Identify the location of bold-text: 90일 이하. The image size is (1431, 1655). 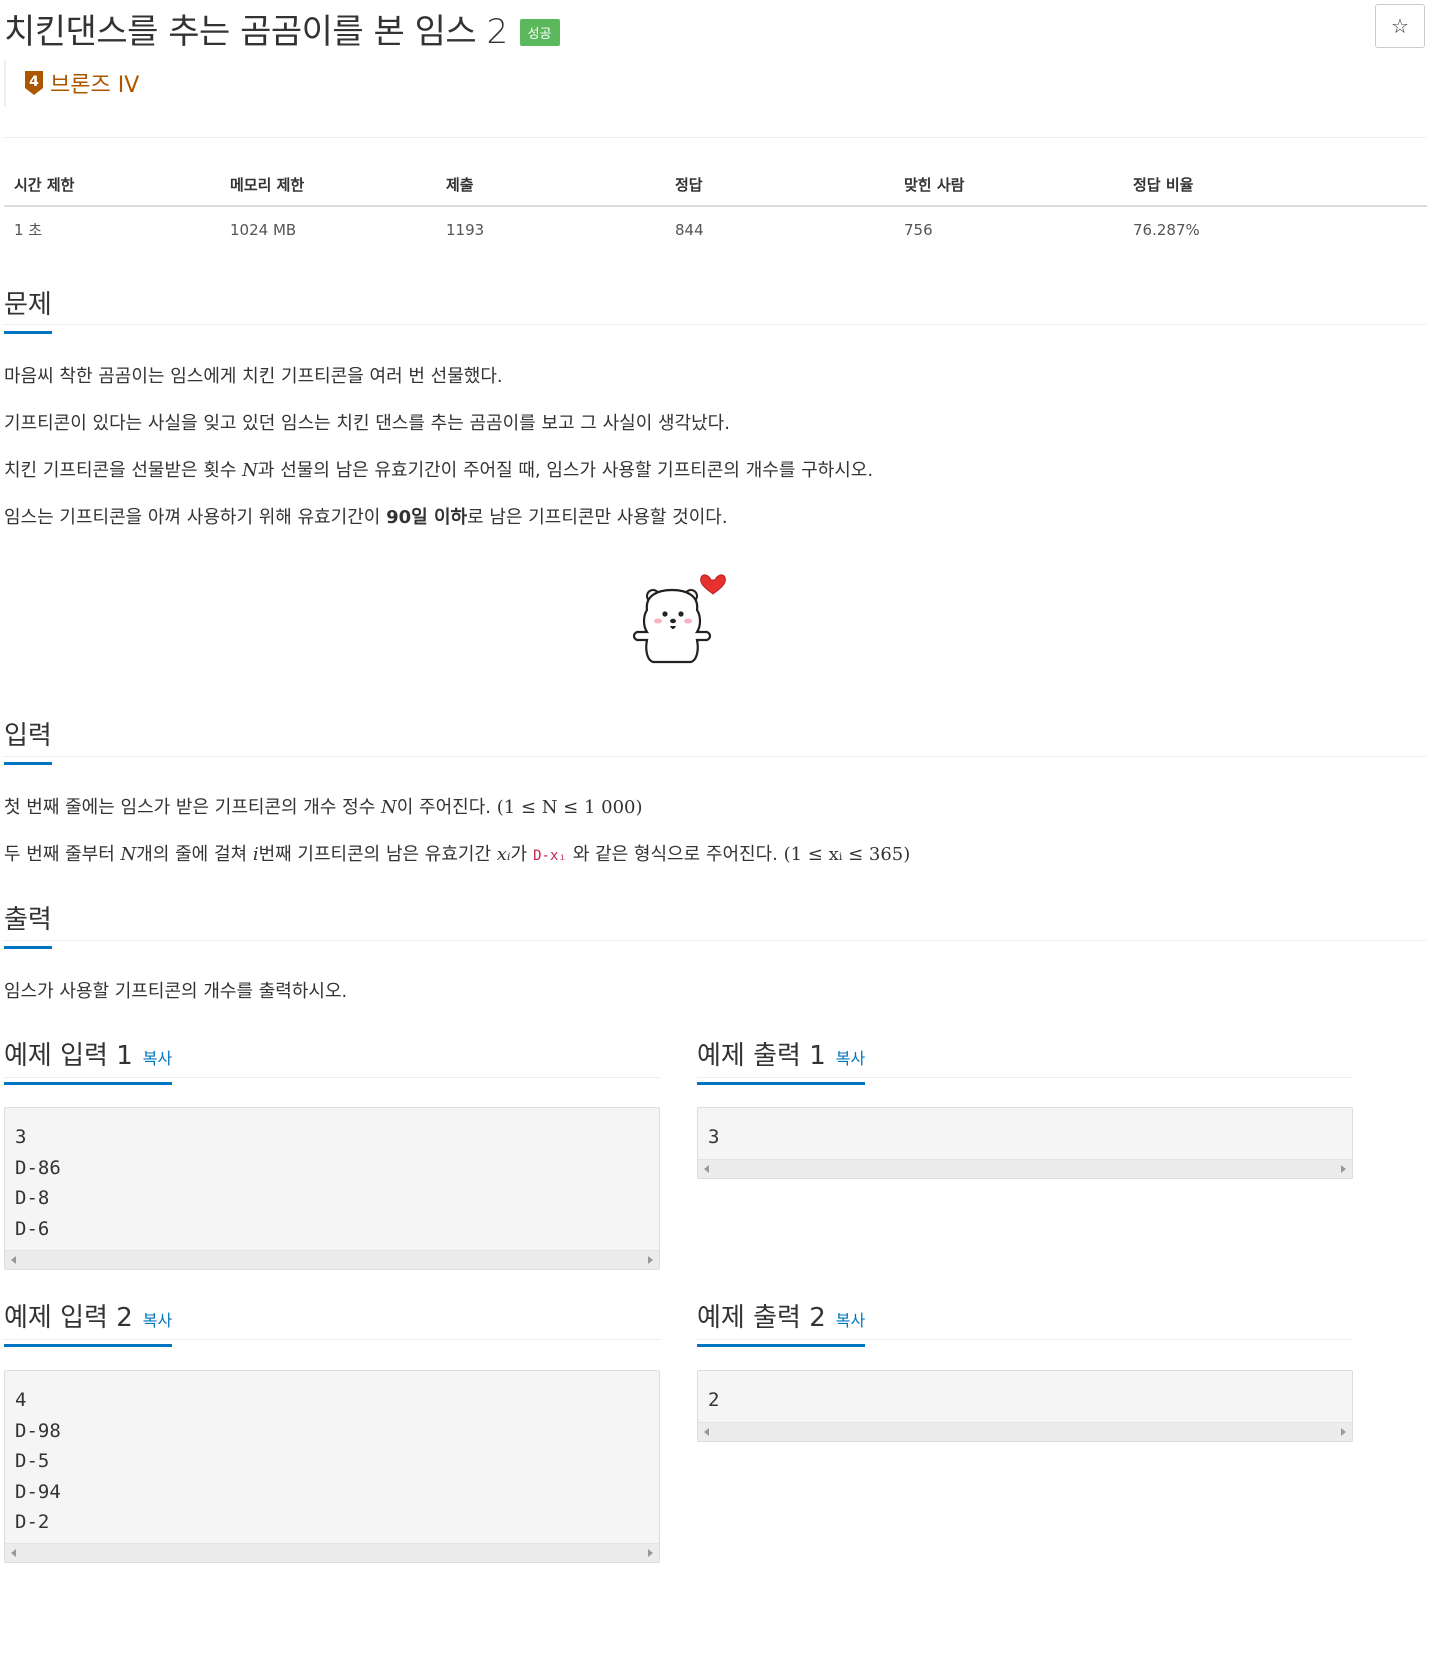
(427, 517).